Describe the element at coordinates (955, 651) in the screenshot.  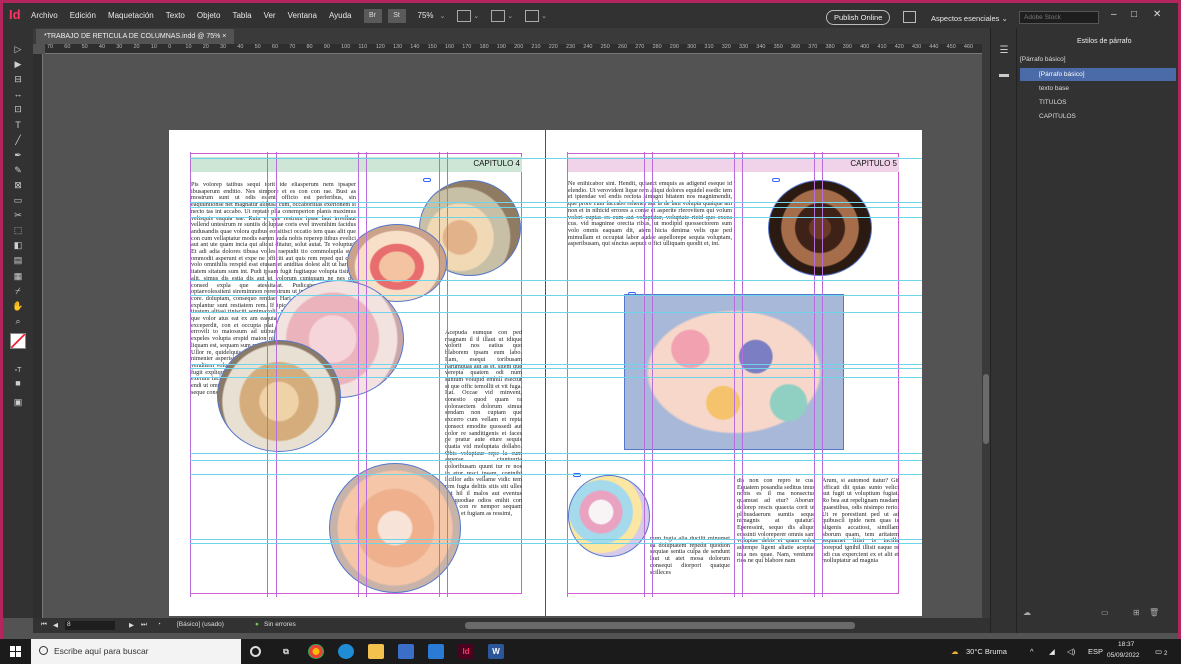
I see `weather-icon: ☁` at that location.